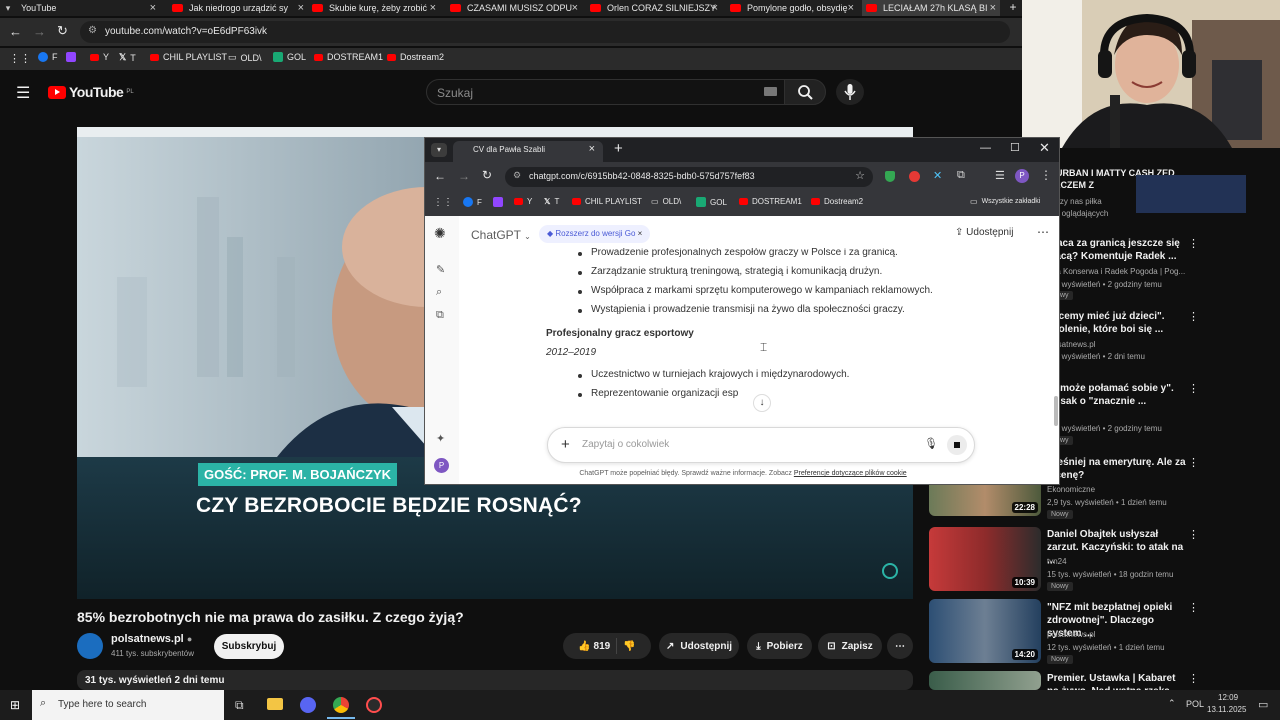 This screenshot has height=720, width=1280. What do you see at coordinates (699, 646) in the screenshot?
I see `share-button: ↗ Udostępnij` at bounding box center [699, 646].